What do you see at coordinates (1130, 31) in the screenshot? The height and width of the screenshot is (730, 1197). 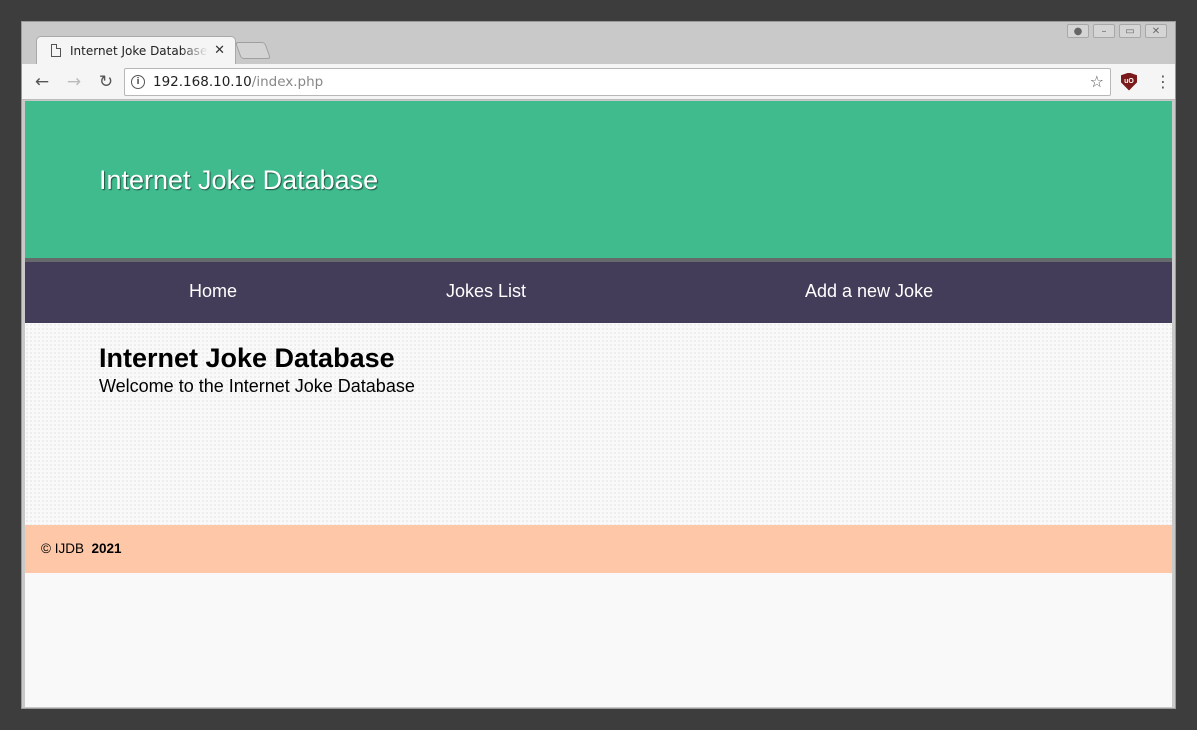 I see `maximize-button: ▭` at bounding box center [1130, 31].